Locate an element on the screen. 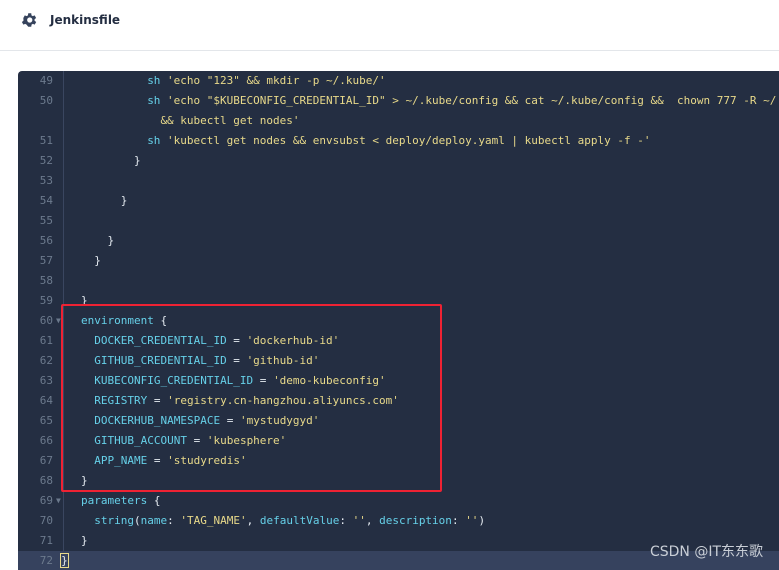  line-number: 63 is located at coordinates (46, 380).